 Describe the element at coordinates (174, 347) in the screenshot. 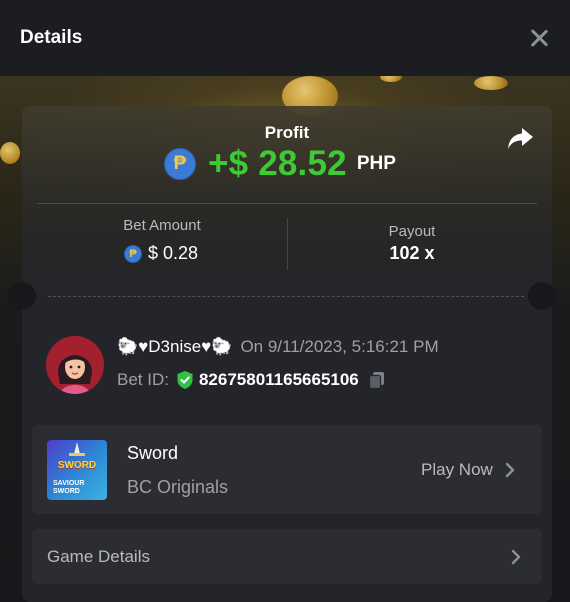

I see `username: 🐑♥D3nise♥🐑` at that location.